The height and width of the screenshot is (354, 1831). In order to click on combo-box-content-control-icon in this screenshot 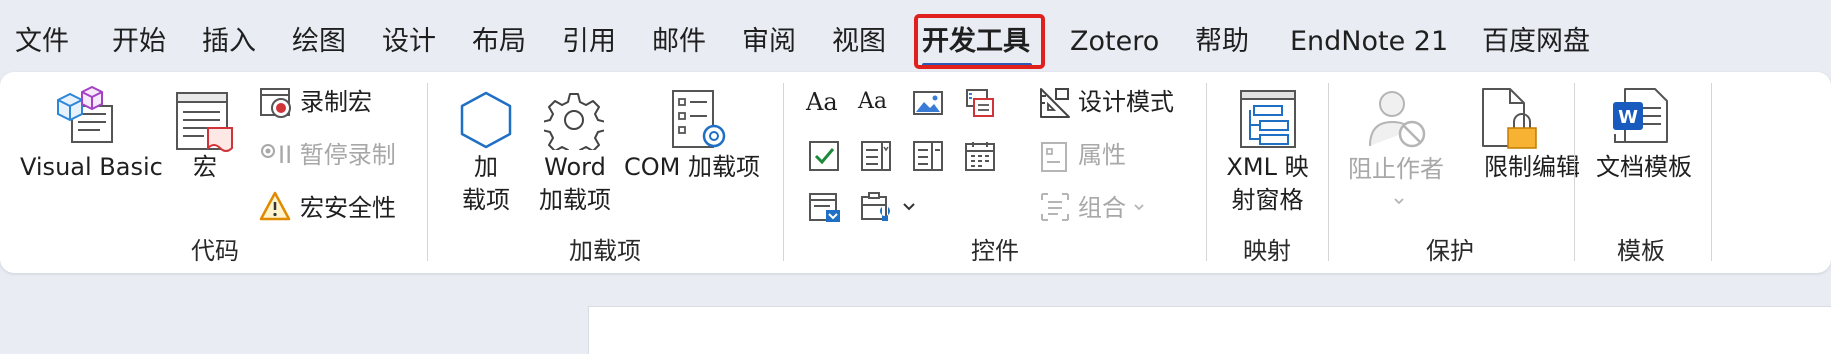, I will do `click(876, 156)`.